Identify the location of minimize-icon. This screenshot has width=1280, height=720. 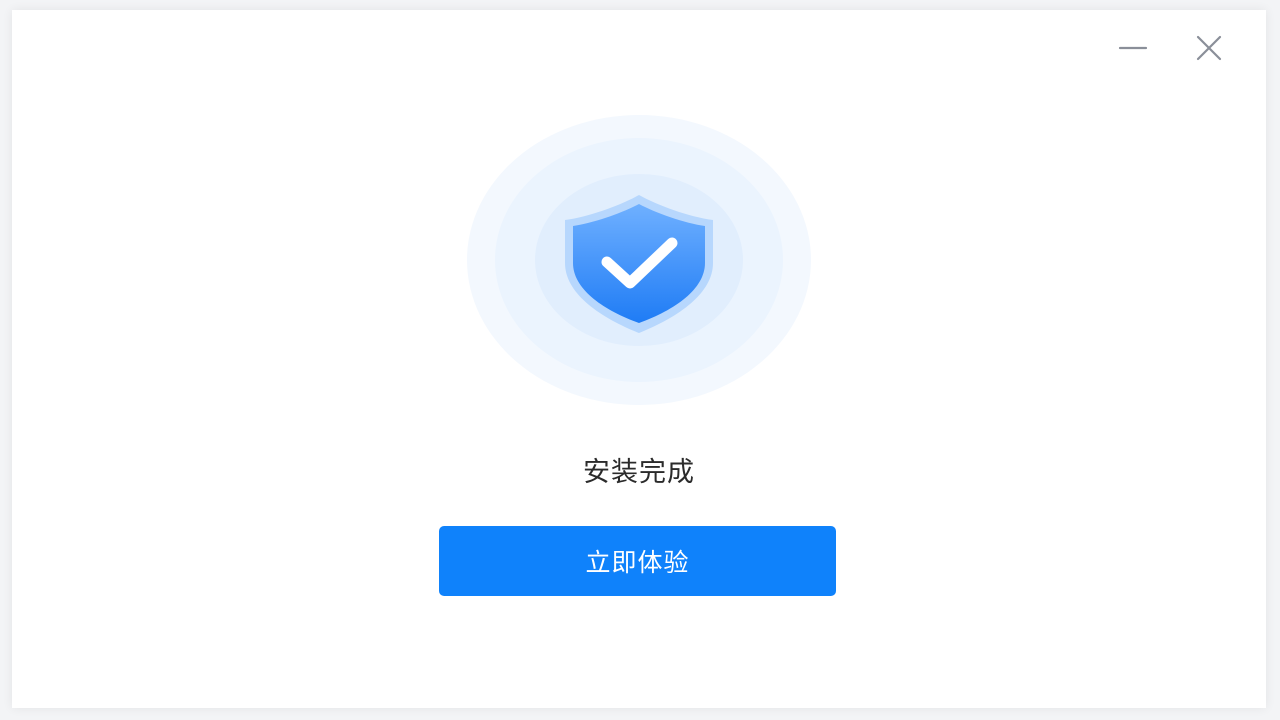
(1133, 48).